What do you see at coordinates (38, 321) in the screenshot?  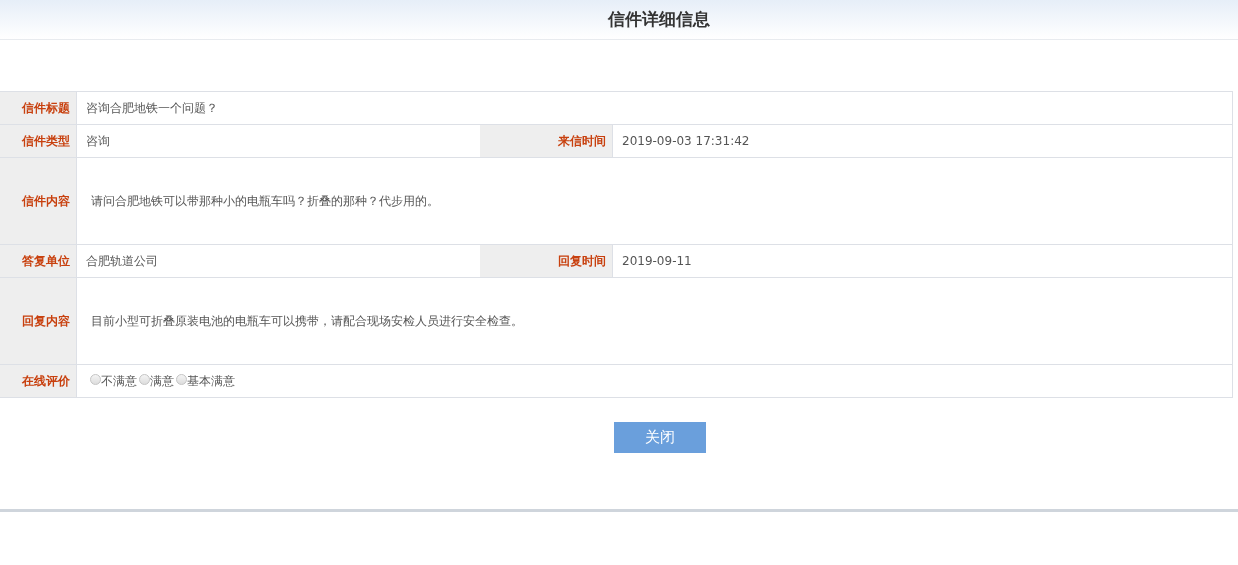 I see `field-label: 回复内容` at bounding box center [38, 321].